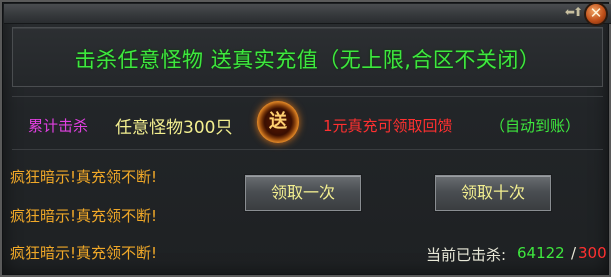 This screenshot has width=611, height=277. Describe the element at coordinates (307, 14) in the screenshot. I see `title-bar` at that location.